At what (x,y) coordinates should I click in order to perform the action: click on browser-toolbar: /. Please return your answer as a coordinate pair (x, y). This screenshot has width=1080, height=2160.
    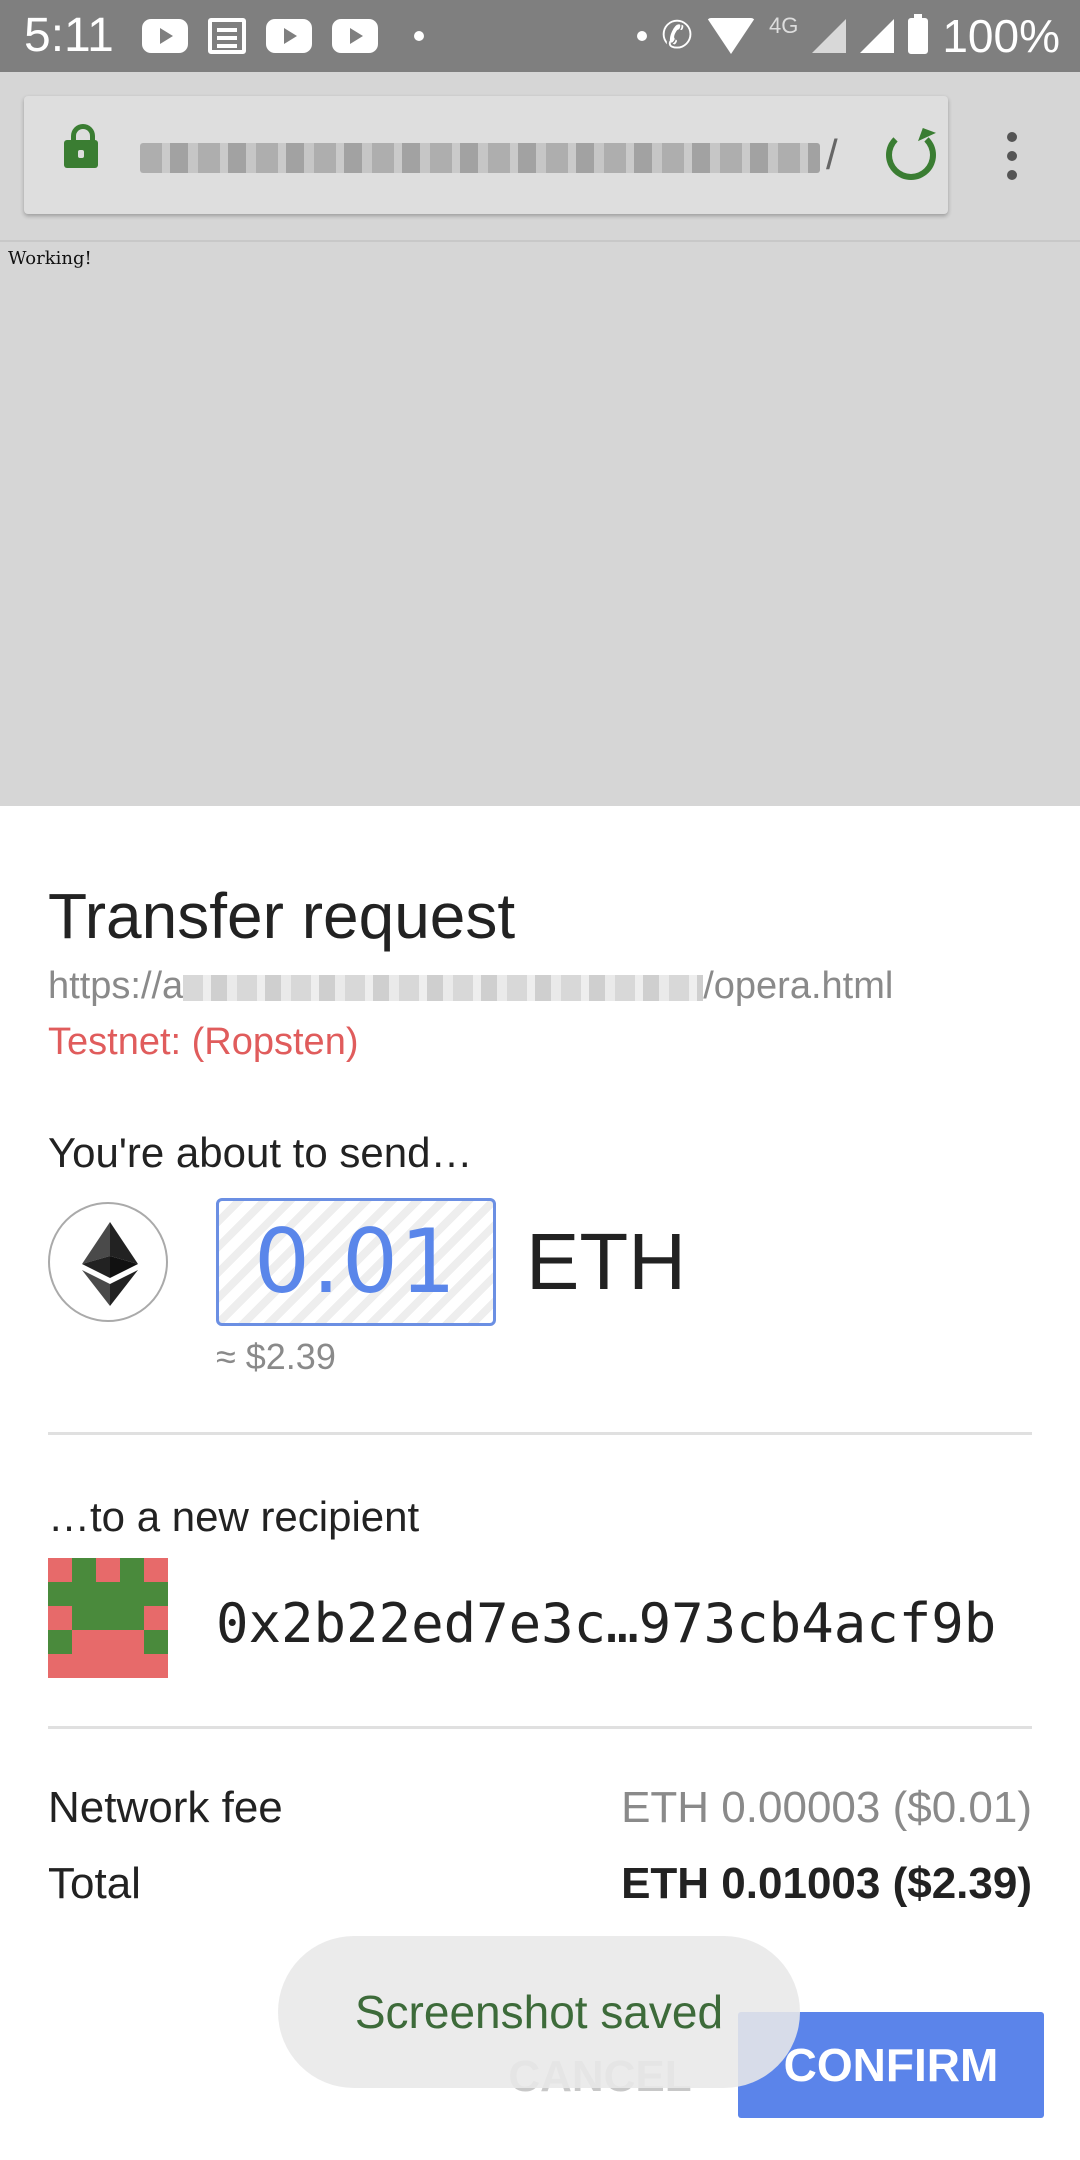
    Looking at the image, I should click on (540, 157).